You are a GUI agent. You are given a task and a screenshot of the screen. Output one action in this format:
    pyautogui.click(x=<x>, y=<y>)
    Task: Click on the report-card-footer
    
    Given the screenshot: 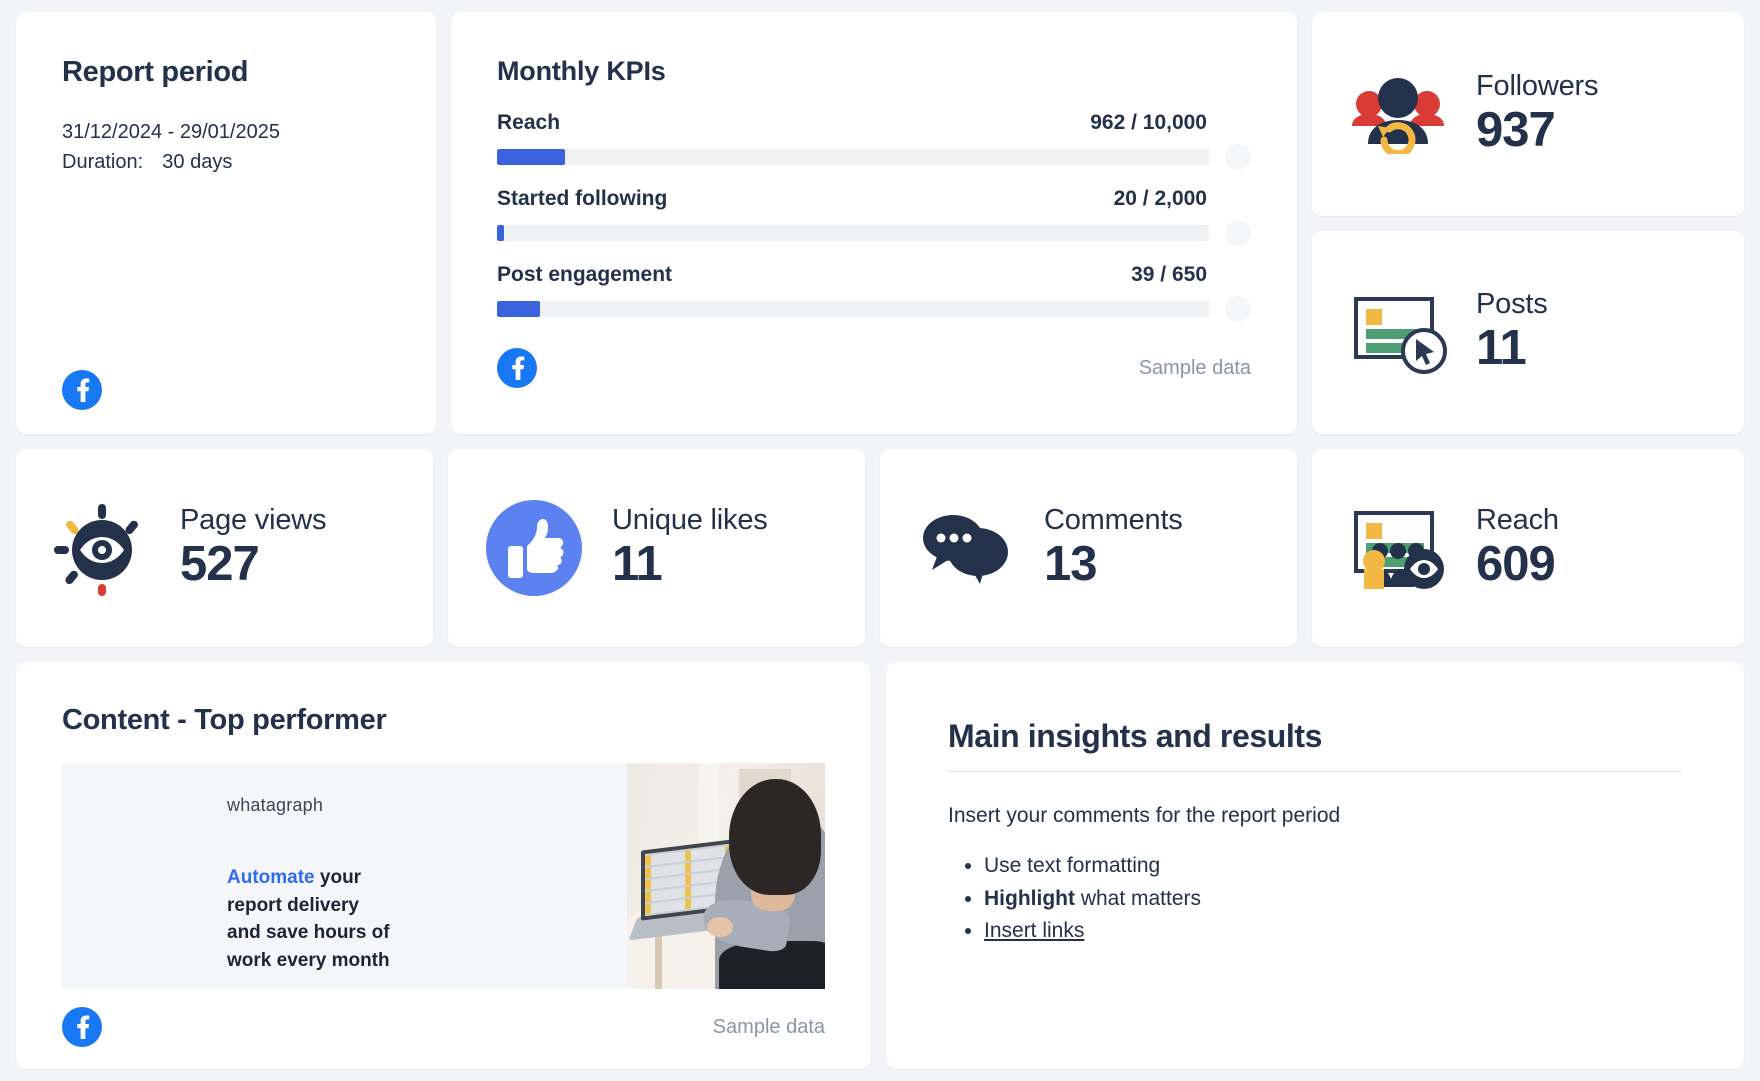 What is the action you would take?
    pyautogui.click(x=226, y=390)
    